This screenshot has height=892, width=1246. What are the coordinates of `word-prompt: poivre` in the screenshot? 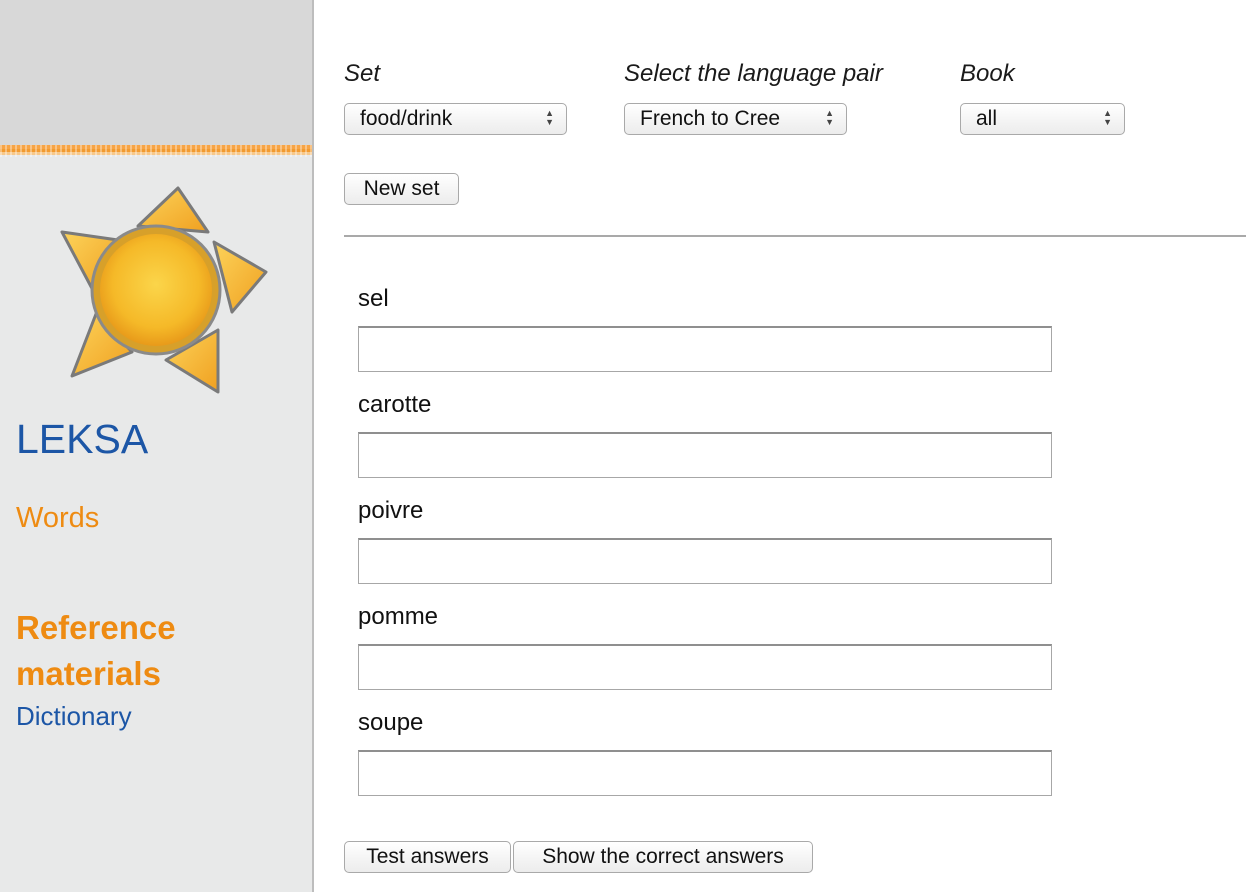 It's located at (391, 510).